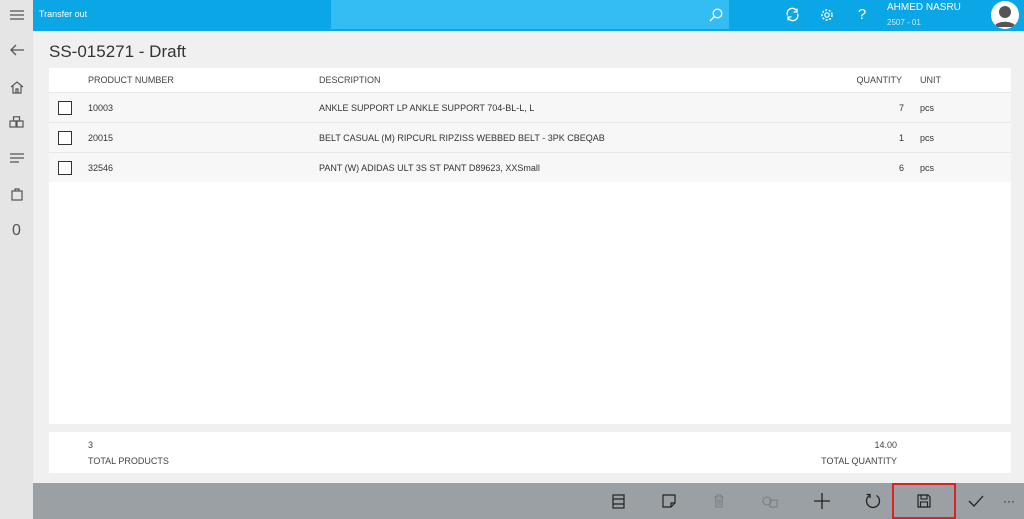 This screenshot has height=519, width=1024. What do you see at coordinates (924, 7) in the screenshot?
I see `user-name: AHMED NASRU` at bounding box center [924, 7].